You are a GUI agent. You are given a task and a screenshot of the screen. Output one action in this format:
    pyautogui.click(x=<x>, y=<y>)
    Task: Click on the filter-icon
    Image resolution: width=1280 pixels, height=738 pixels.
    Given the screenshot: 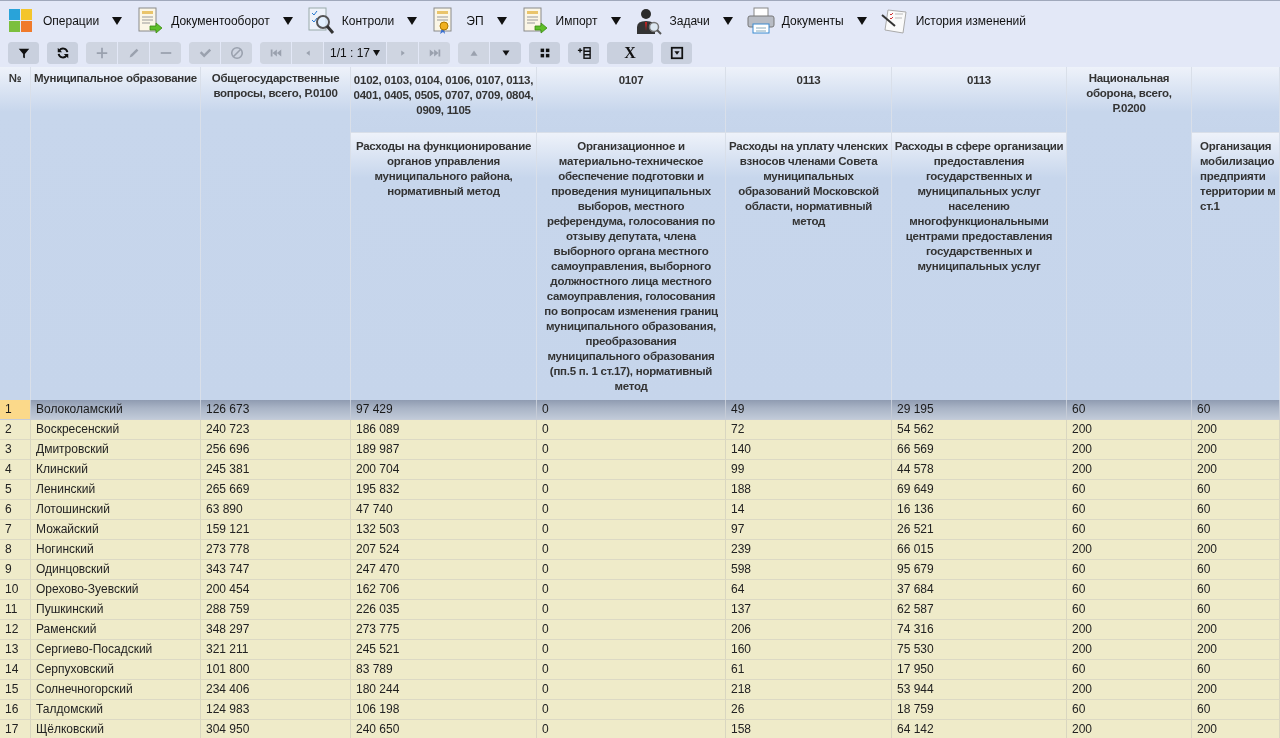 What is the action you would take?
    pyautogui.click(x=23, y=53)
    